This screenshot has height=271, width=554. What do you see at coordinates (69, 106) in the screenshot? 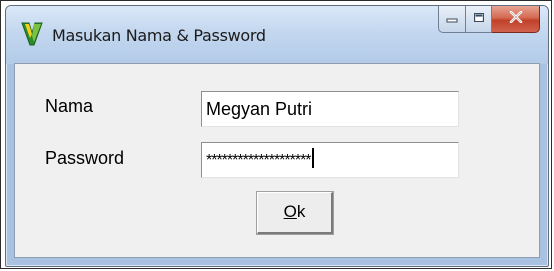
I see `nama-label: Nama` at bounding box center [69, 106].